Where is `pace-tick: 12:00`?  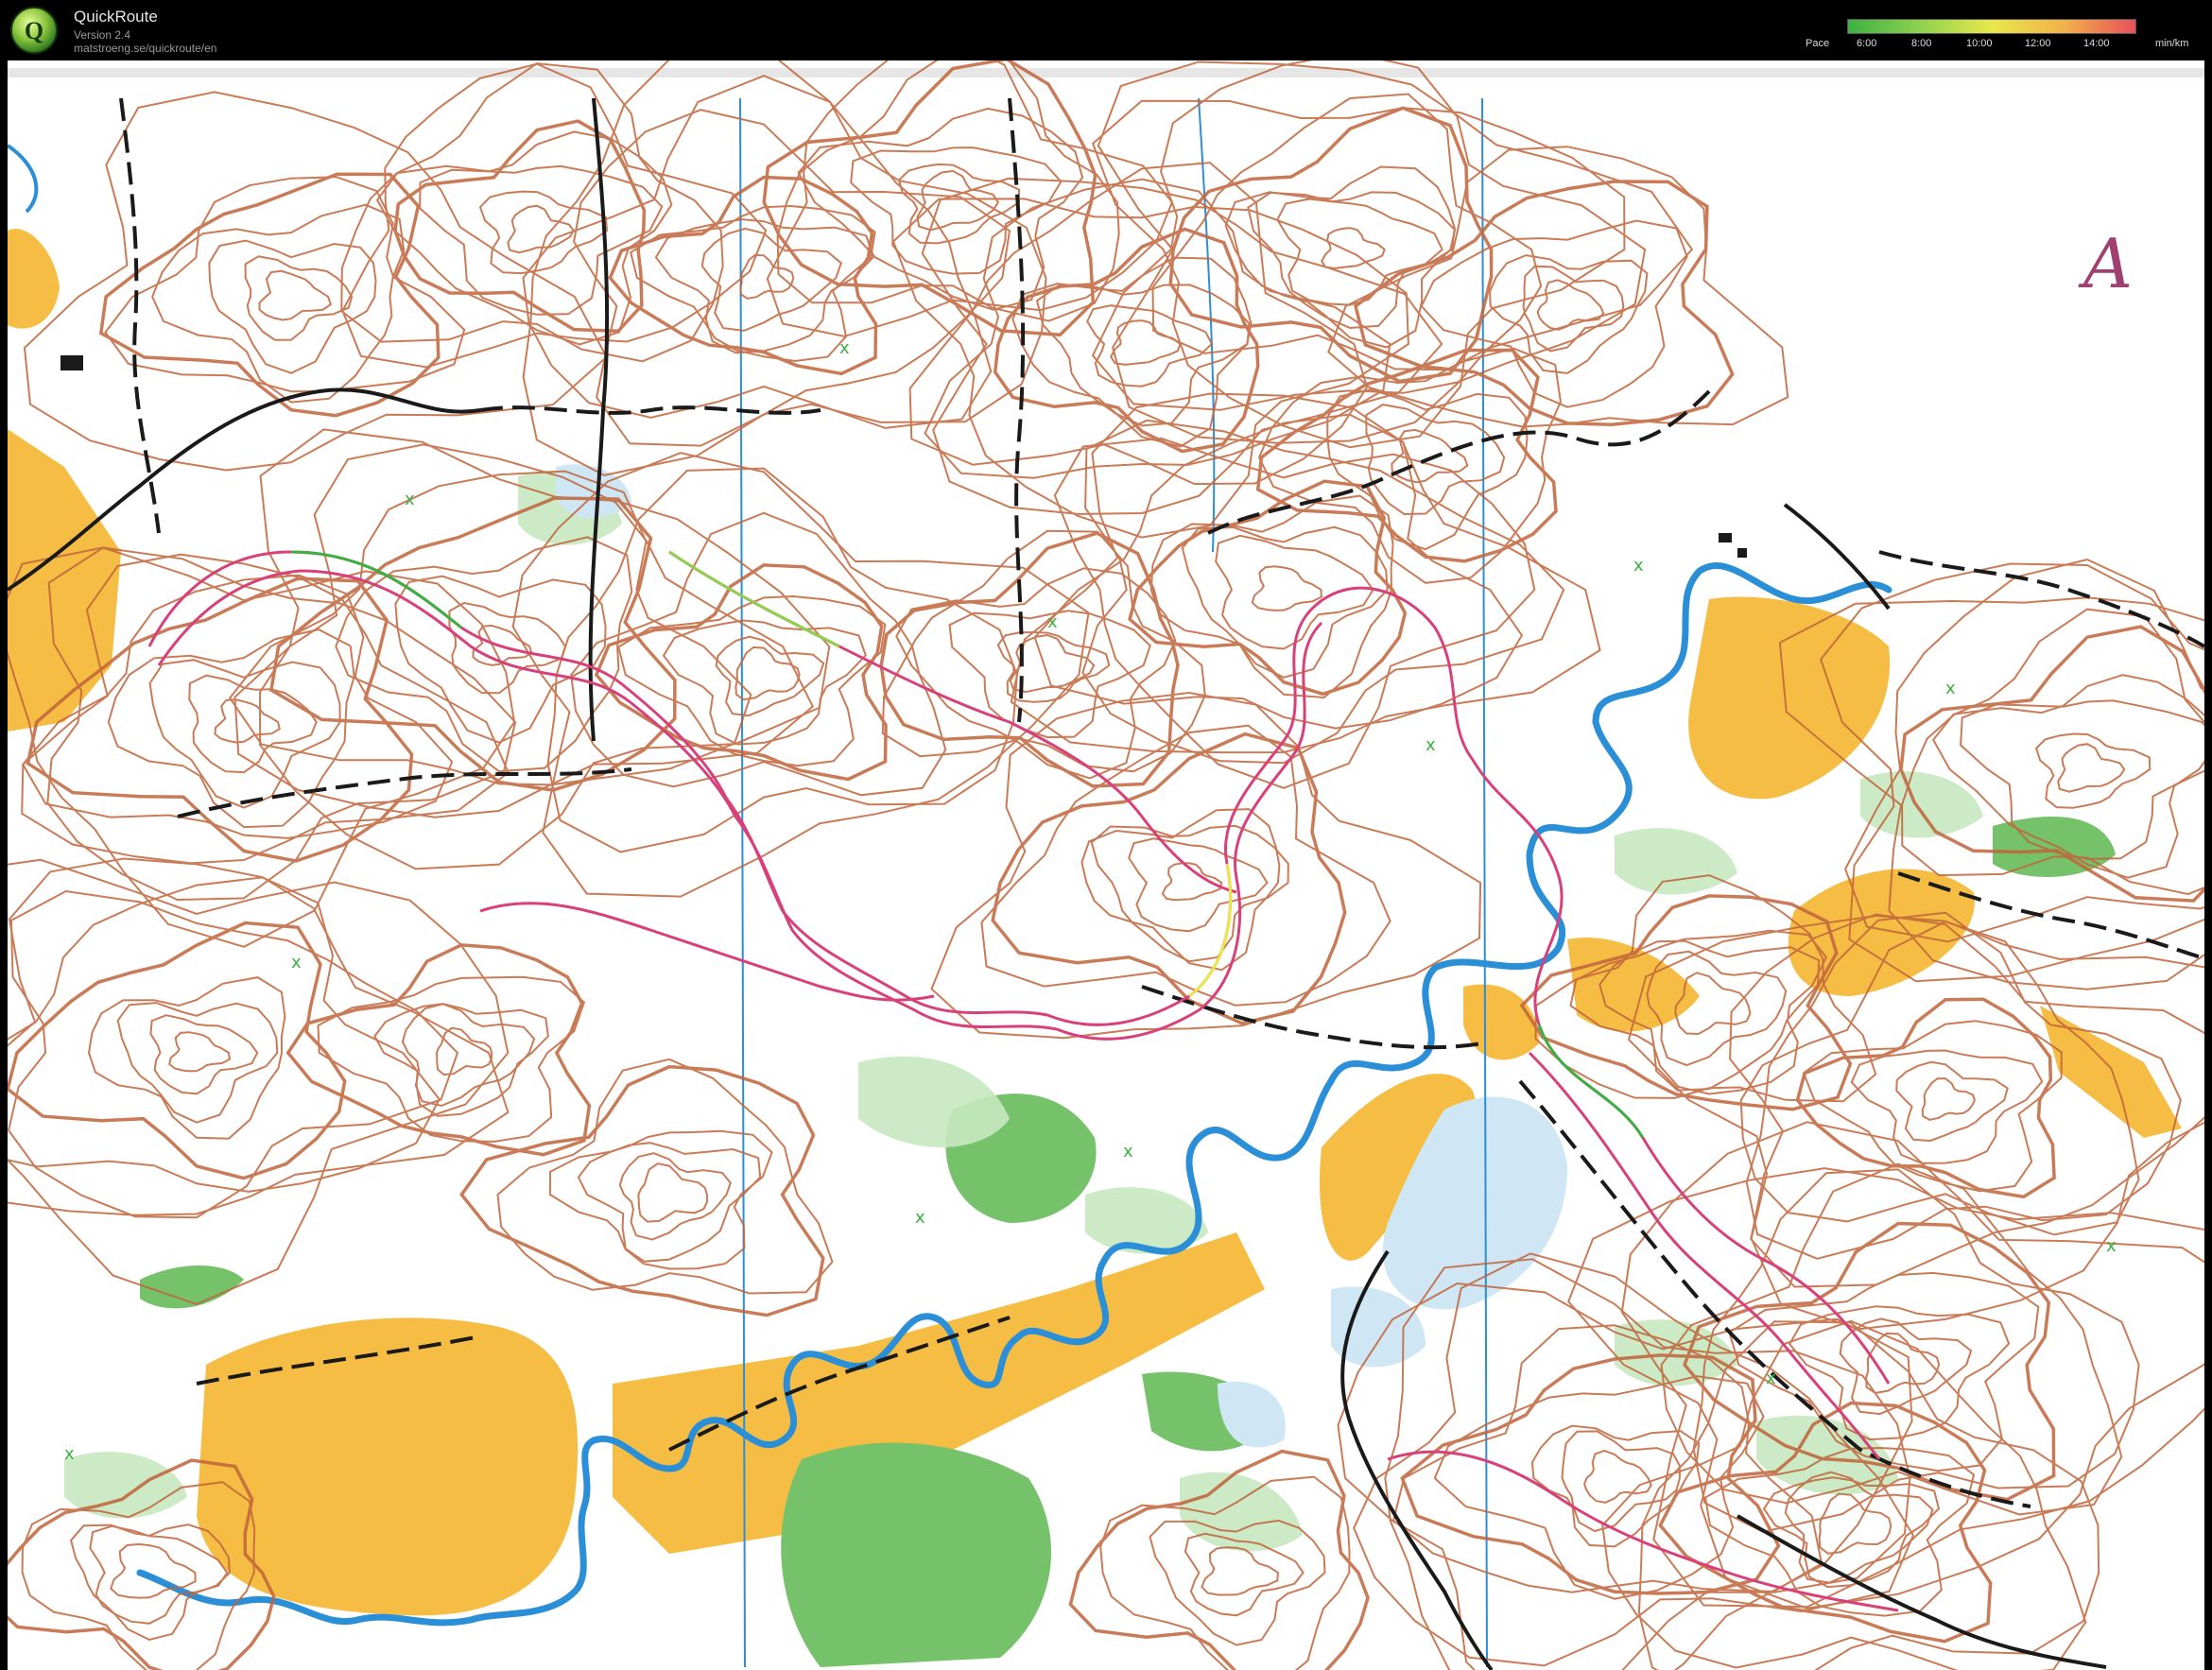 pace-tick: 12:00 is located at coordinates (2038, 44).